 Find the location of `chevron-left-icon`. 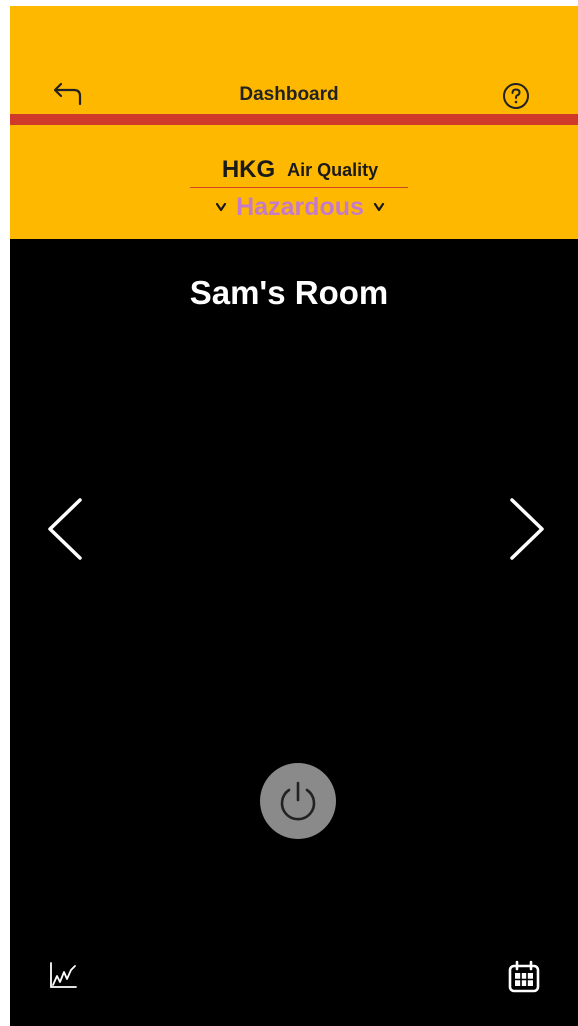

chevron-left-icon is located at coordinates (65, 529).